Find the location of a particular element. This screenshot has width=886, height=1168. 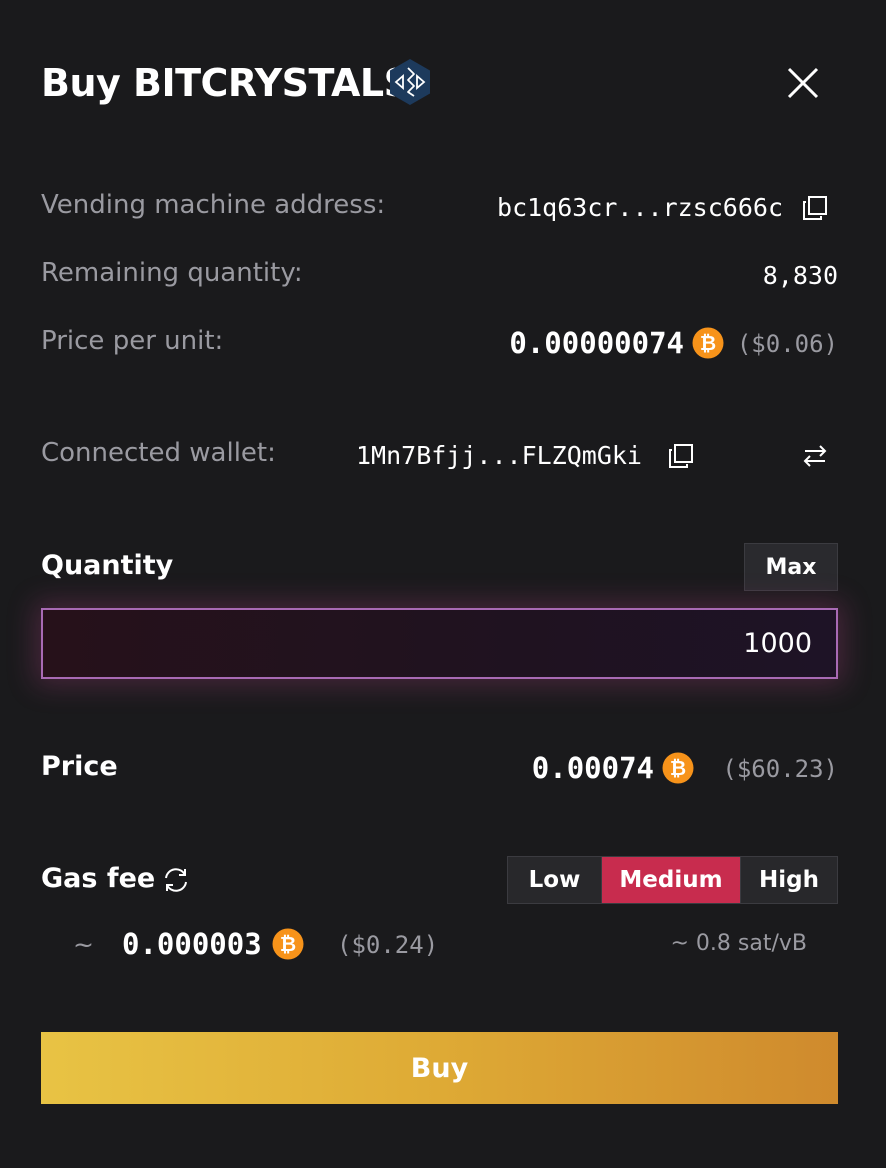

gas-option-low: Low is located at coordinates (555, 880).